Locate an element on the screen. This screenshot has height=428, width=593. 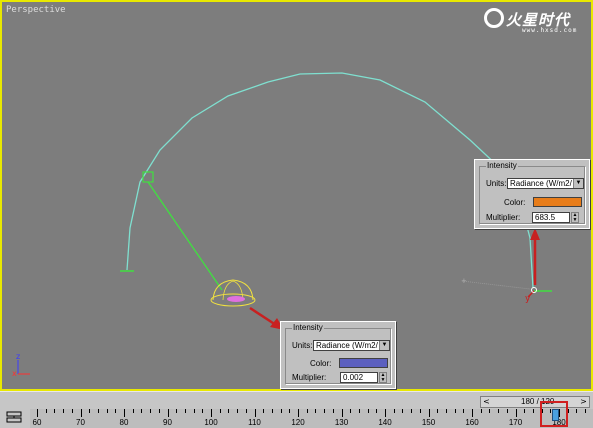
ruler-label: 130 is located at coordinates (341, 422).